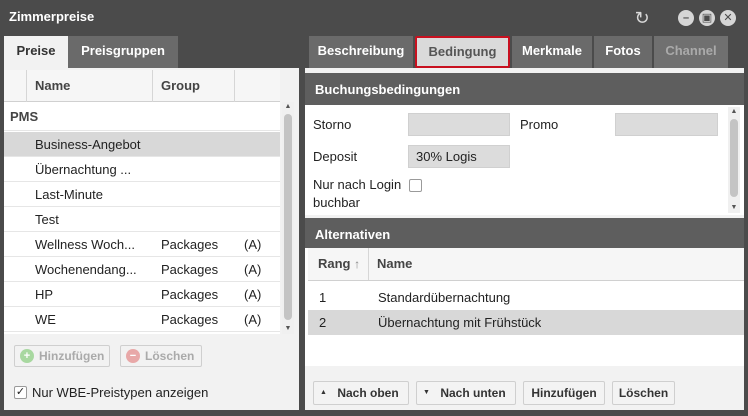 Image resolution: width=748 pixels, height=416 pixels. I want to click on grid-header: Name Group, so click(142, 86).